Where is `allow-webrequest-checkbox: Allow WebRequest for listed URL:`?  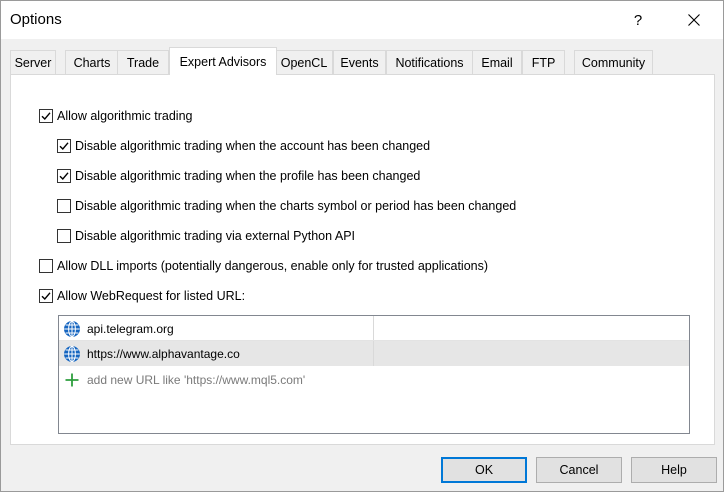
allow-webrequest-checkbox: Allow WebRequest for listed URL: is located at coordinates (142, 296).